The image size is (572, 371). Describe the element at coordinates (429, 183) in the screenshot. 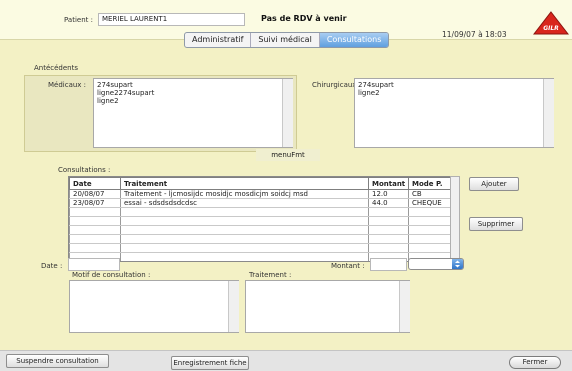

I see `column-header-mode: Mode P.` at that location.